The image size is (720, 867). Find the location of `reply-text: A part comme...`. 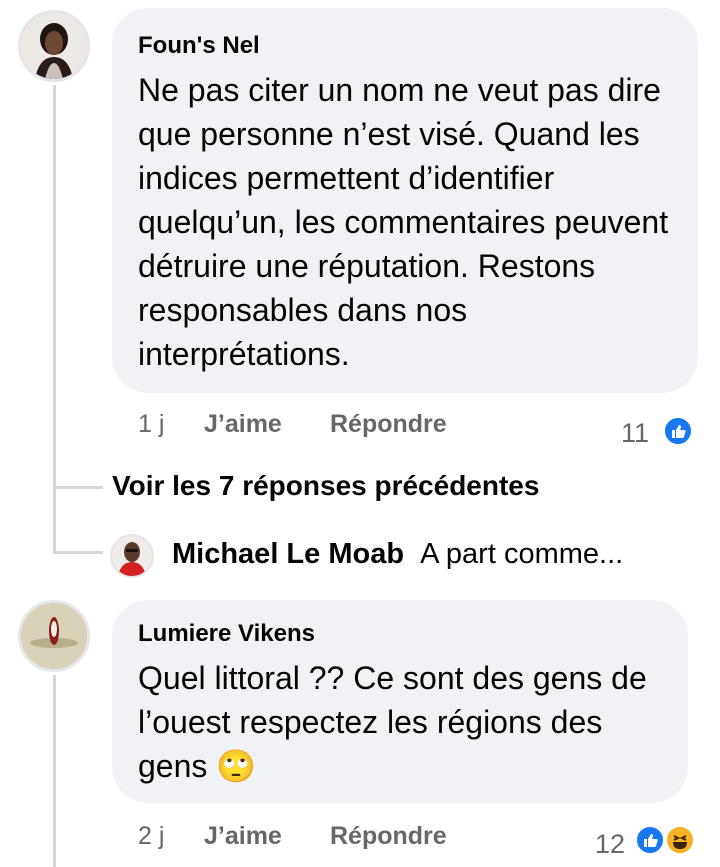

reply-text: A part comme... is located at coordinates (522, 554).